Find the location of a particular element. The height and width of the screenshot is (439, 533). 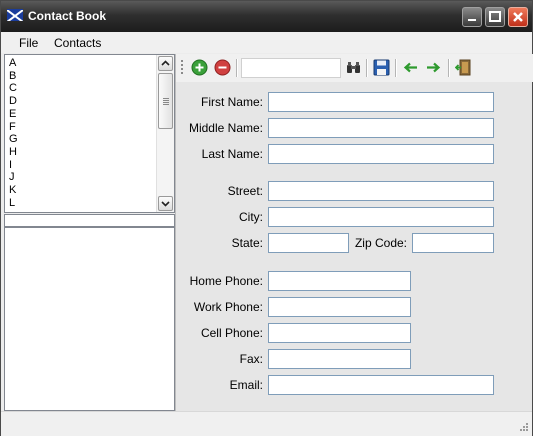

fax-field is located at coordinates (339, 359).